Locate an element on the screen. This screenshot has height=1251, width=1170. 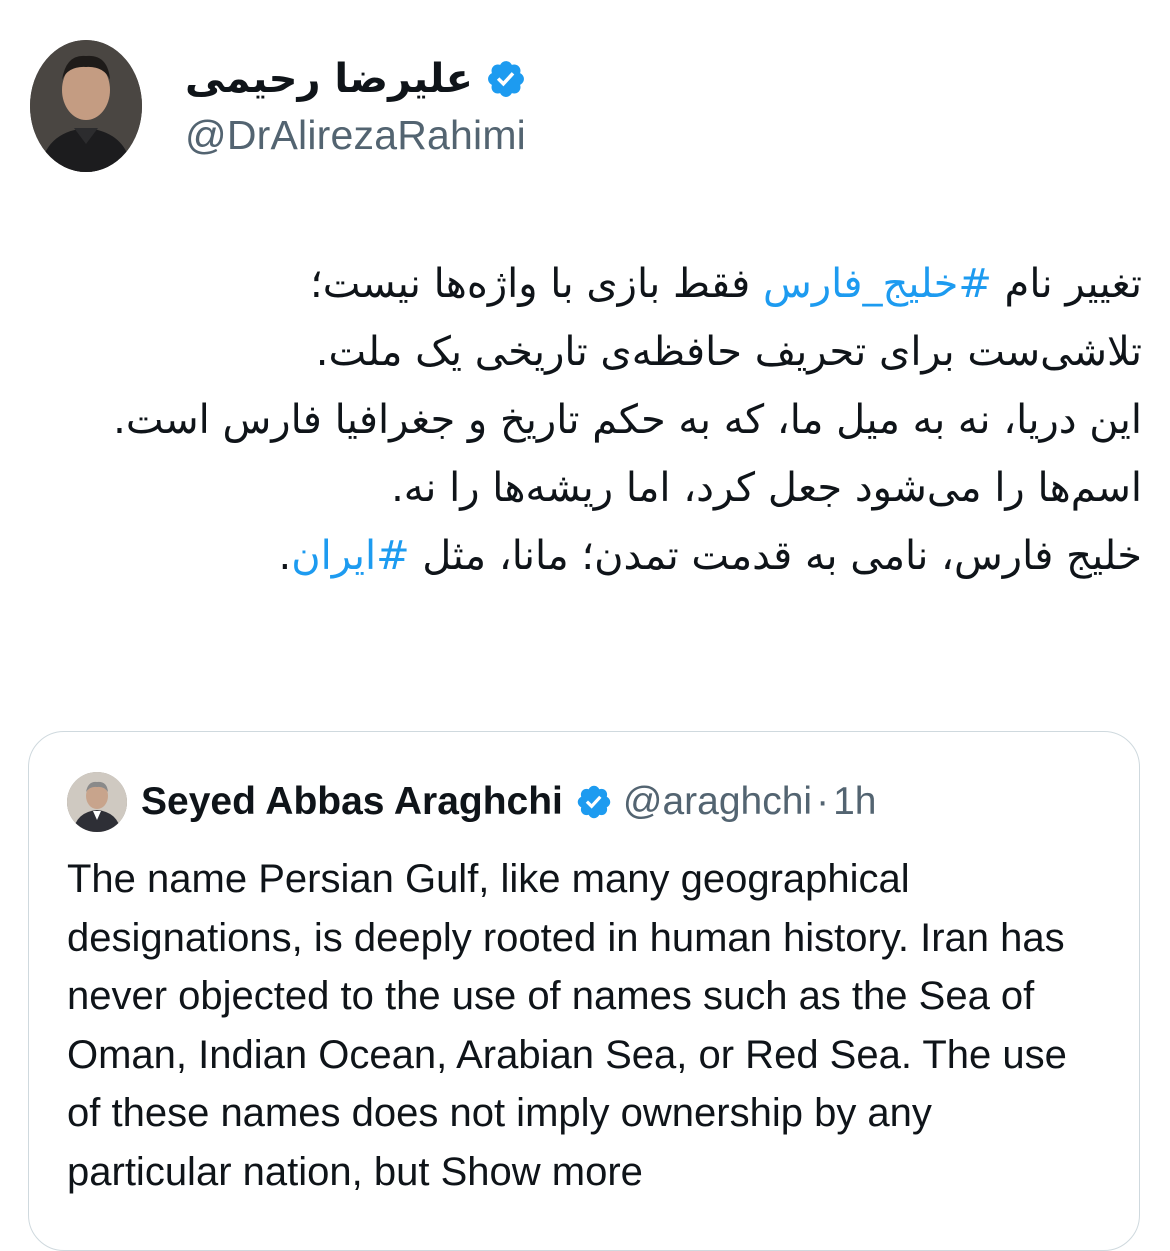
display-name-row: علیرضا رحیمی is located at coordinates (395, 79).